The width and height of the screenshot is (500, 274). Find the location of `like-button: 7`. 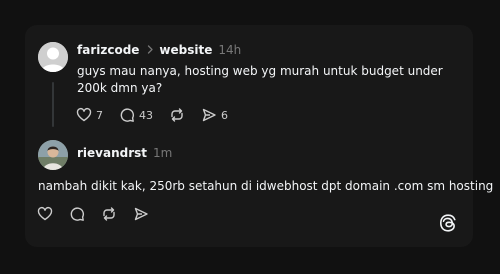

like-button: 7 is located at coordinates (89, 115).